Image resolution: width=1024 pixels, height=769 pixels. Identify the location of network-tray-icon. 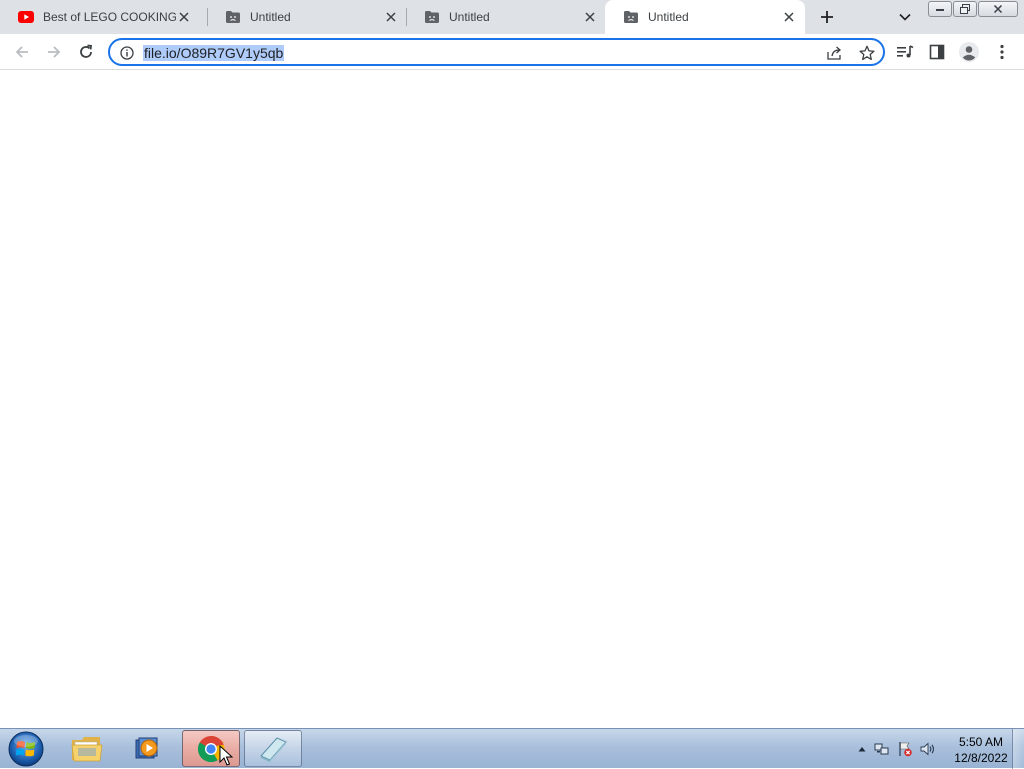
(882, 749).